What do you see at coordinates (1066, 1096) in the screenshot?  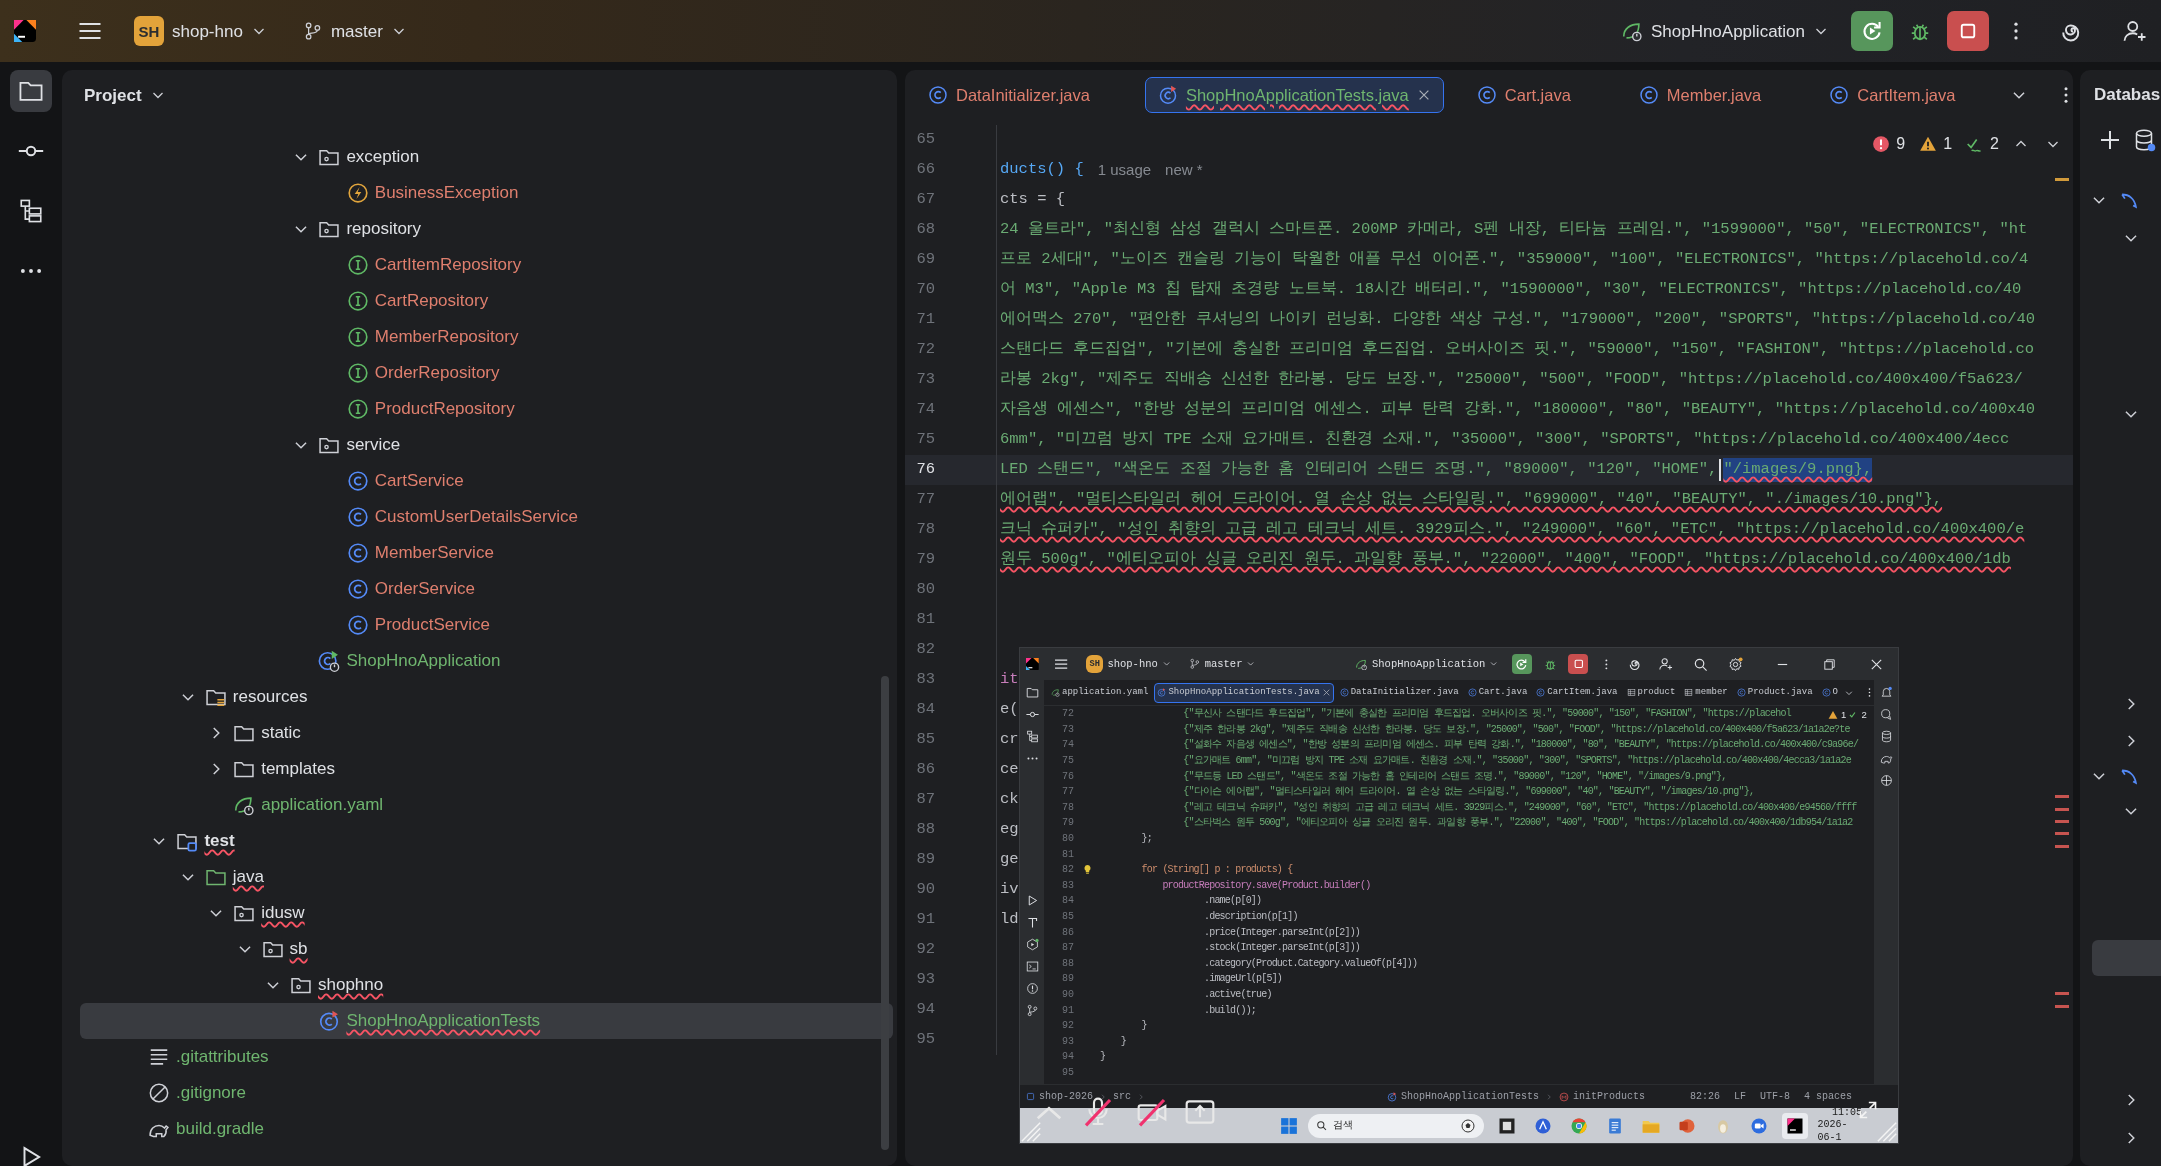 I see `breadcrumb-item: shop-2026` at bounding box center [1066, 1096].